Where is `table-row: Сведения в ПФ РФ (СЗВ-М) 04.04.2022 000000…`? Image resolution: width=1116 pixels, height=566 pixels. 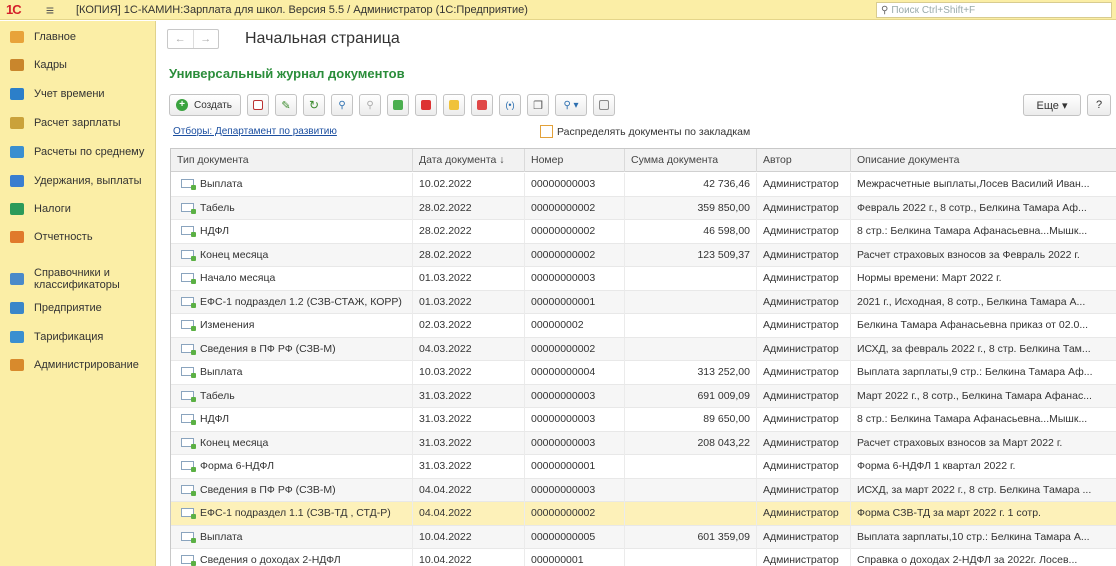 table-row: Сведения в ПФ РФ (СЗВ-М) 04.04.2022 000000… is located at coordinates (643, 490).